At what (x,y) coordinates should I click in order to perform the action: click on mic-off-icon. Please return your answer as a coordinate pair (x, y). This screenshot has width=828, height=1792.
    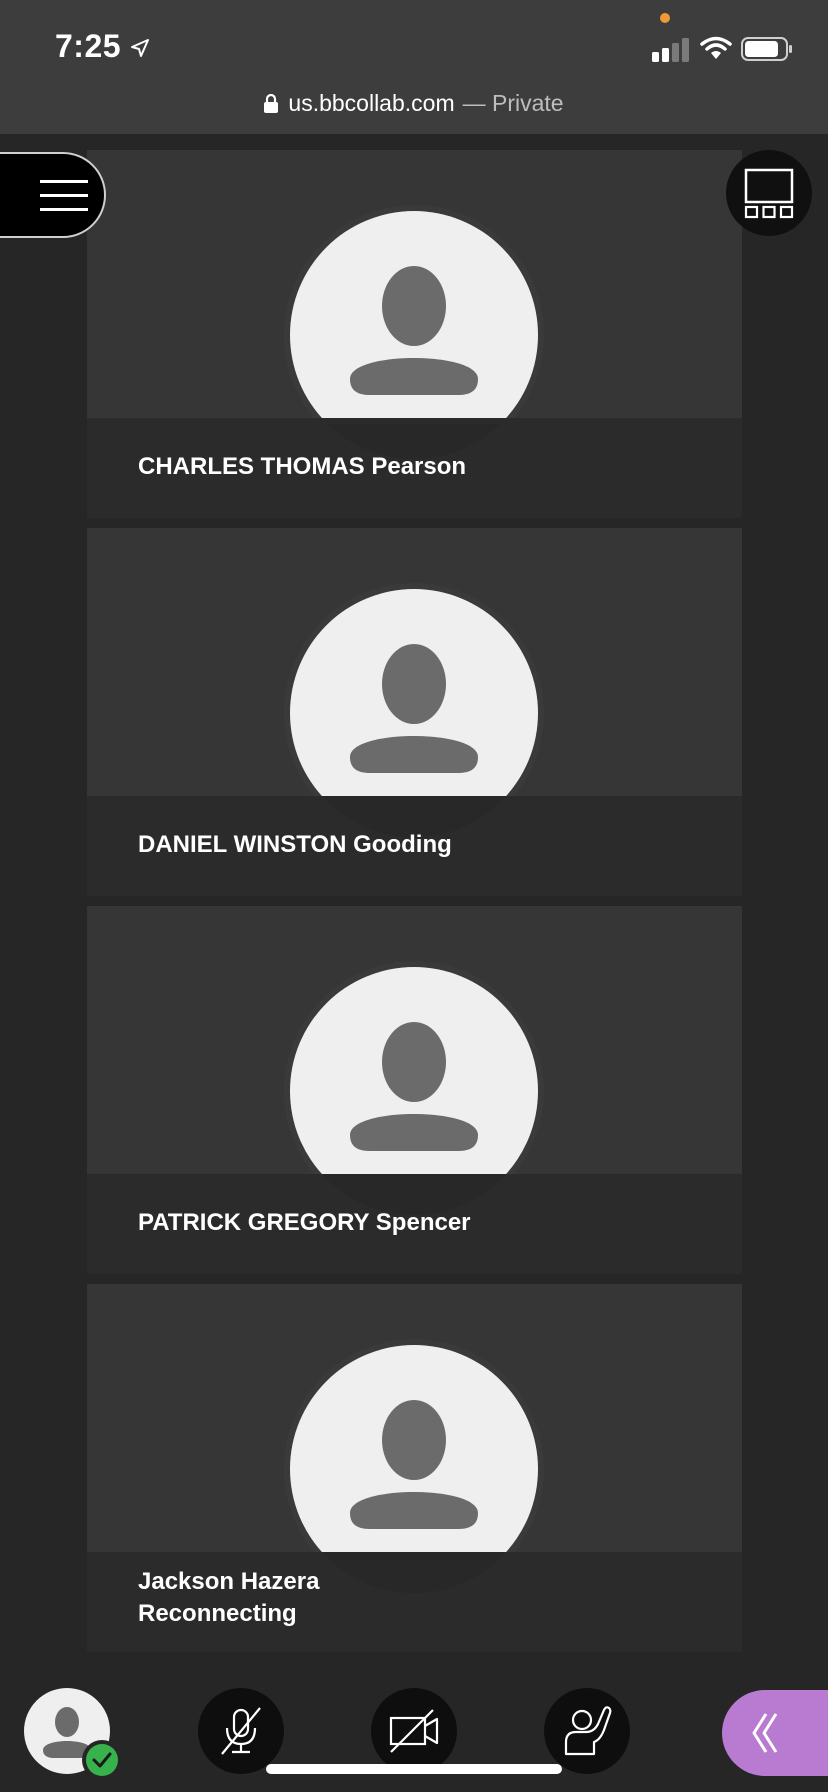
    Looking at the image, I should click on (241, 1731).